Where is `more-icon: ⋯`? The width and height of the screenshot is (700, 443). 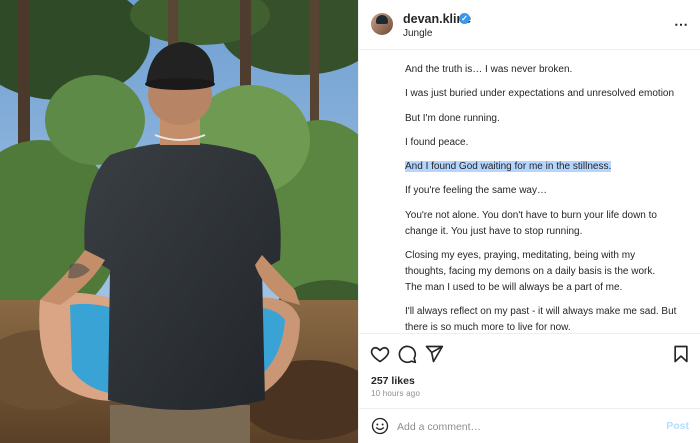
more-icon: ⋯ is located at coordinates (681, 24).